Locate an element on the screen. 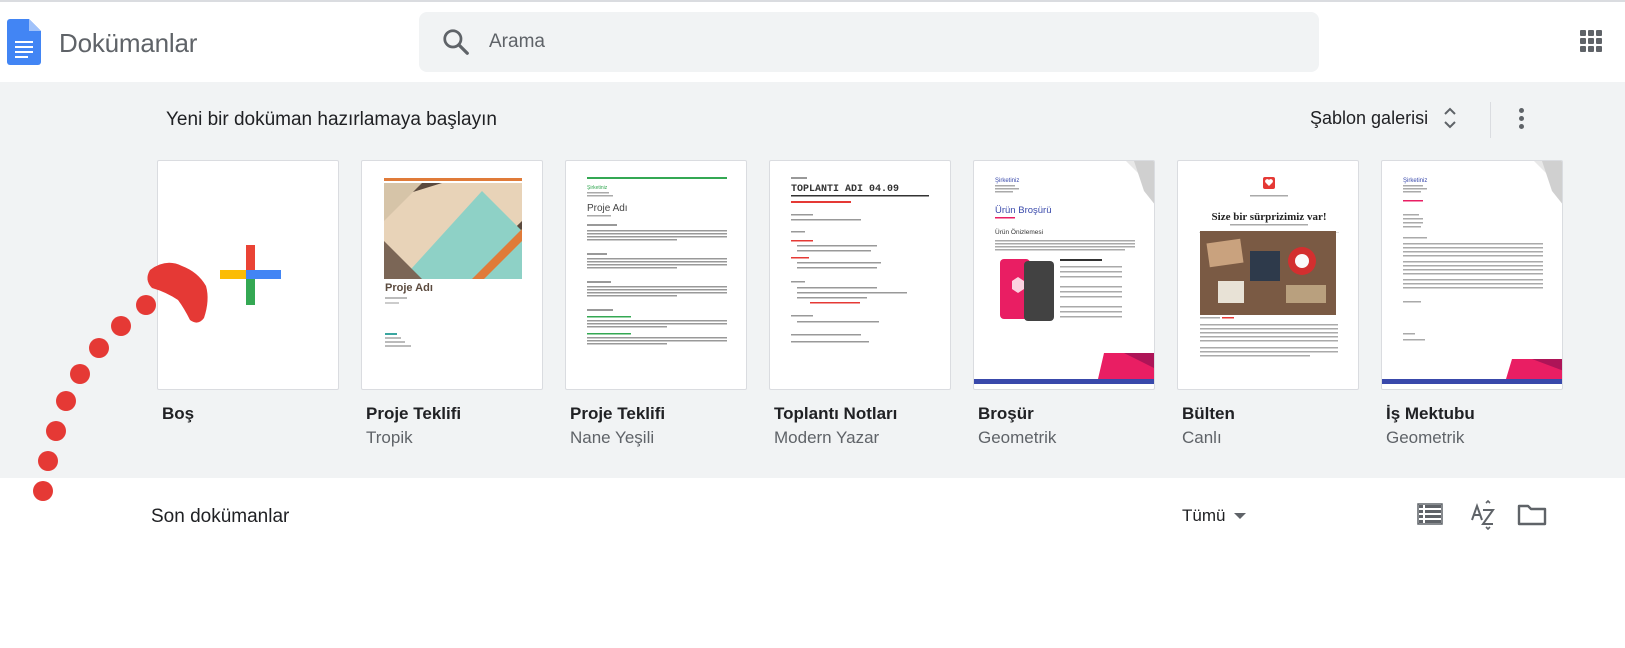 The image size is (1625, 648). template-name: Bülten is located at coordinates (1208, 413).